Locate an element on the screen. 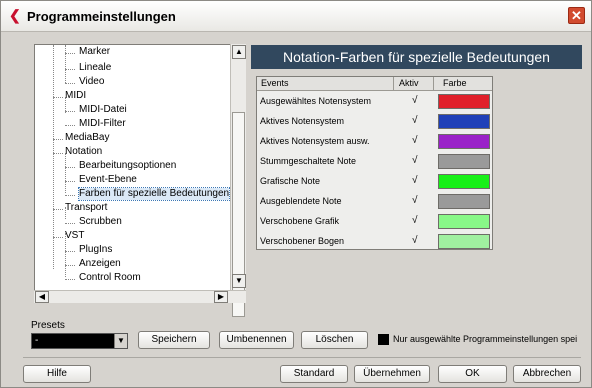 The width and height of the screenshot is (592, 388). tree-item-vst: VST is located at coordinates (74, 236).